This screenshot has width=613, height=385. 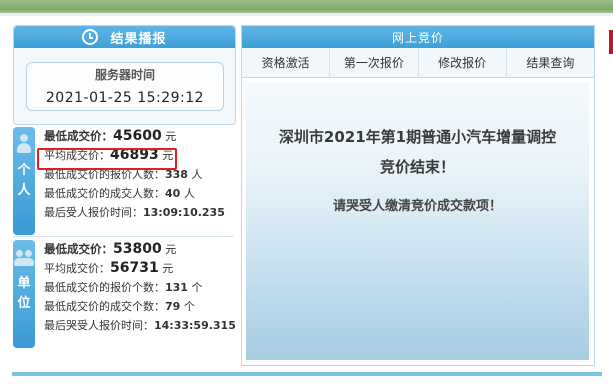 I want to click on personal-min-bidders-unit: 人, so click(x=197, y=174).